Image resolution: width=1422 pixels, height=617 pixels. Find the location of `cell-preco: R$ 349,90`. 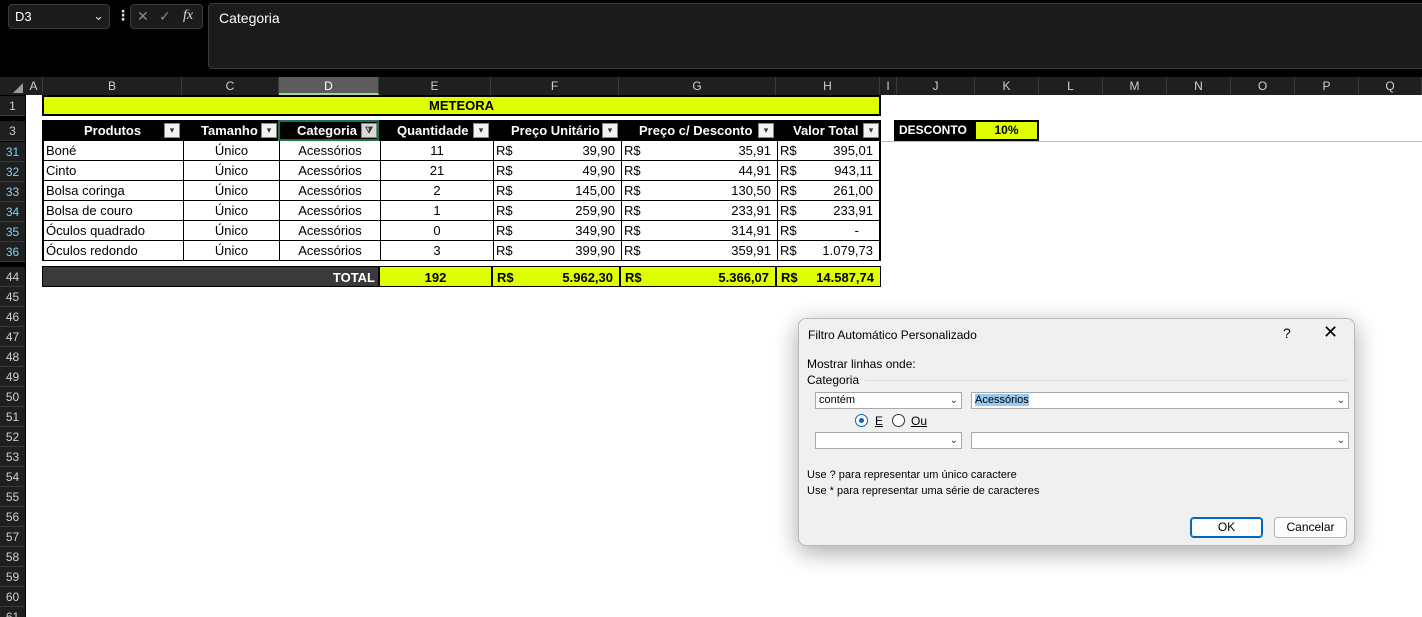

cell-preco: R$ 349,90 is located at coordinates (558, 230).